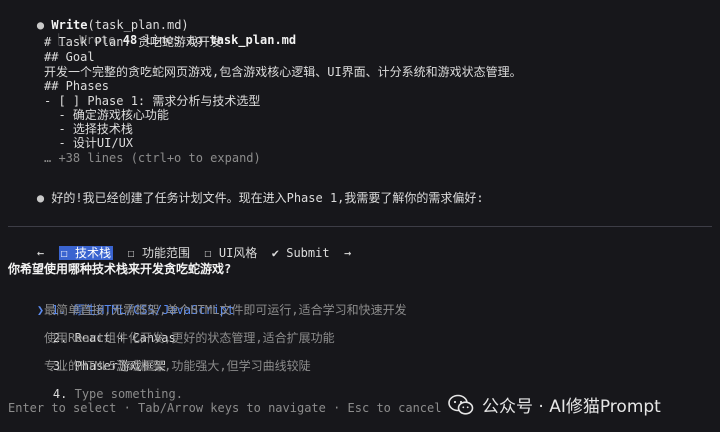 The image size is (720, 432). I want to click on file-line: - 设计UI/UX, so click(89, 143).